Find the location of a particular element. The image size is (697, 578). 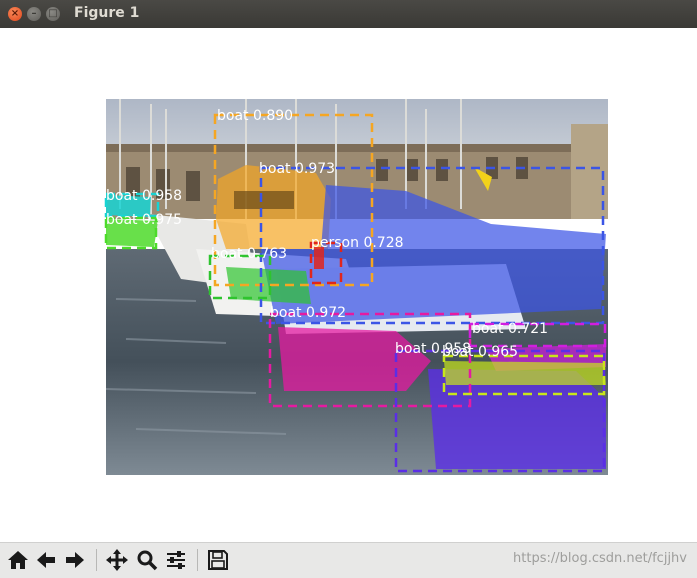

forward-button is located at coordinates (75, 560).